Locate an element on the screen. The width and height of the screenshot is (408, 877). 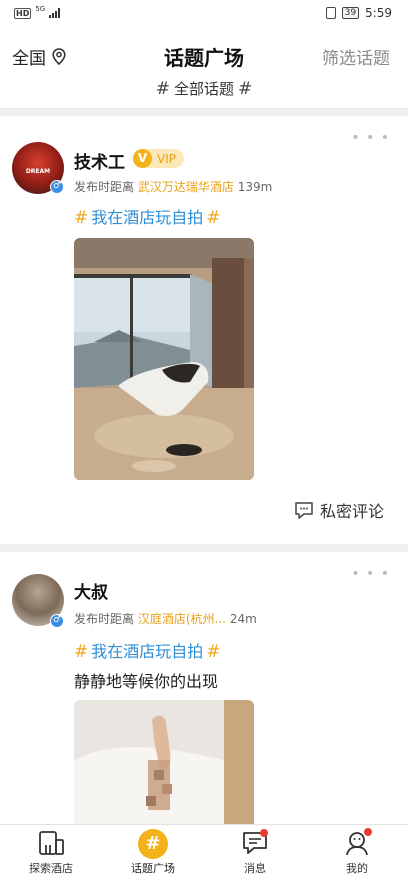
tab-label: 我的 is located at coordinates (357, 868).